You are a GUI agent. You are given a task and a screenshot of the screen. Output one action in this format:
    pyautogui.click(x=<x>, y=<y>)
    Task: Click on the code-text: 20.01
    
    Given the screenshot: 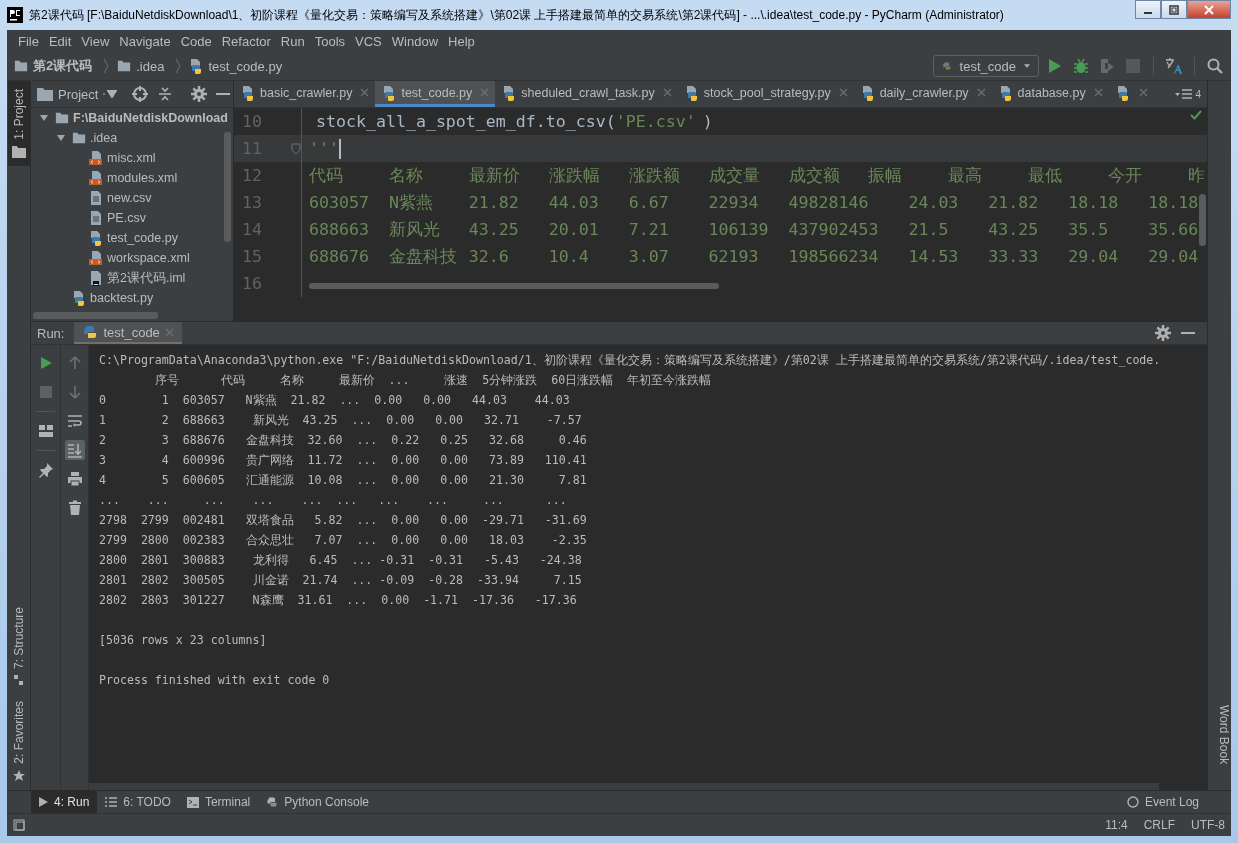 What is the action you would take?
    pyautogui.click(x=574, y=229)
    